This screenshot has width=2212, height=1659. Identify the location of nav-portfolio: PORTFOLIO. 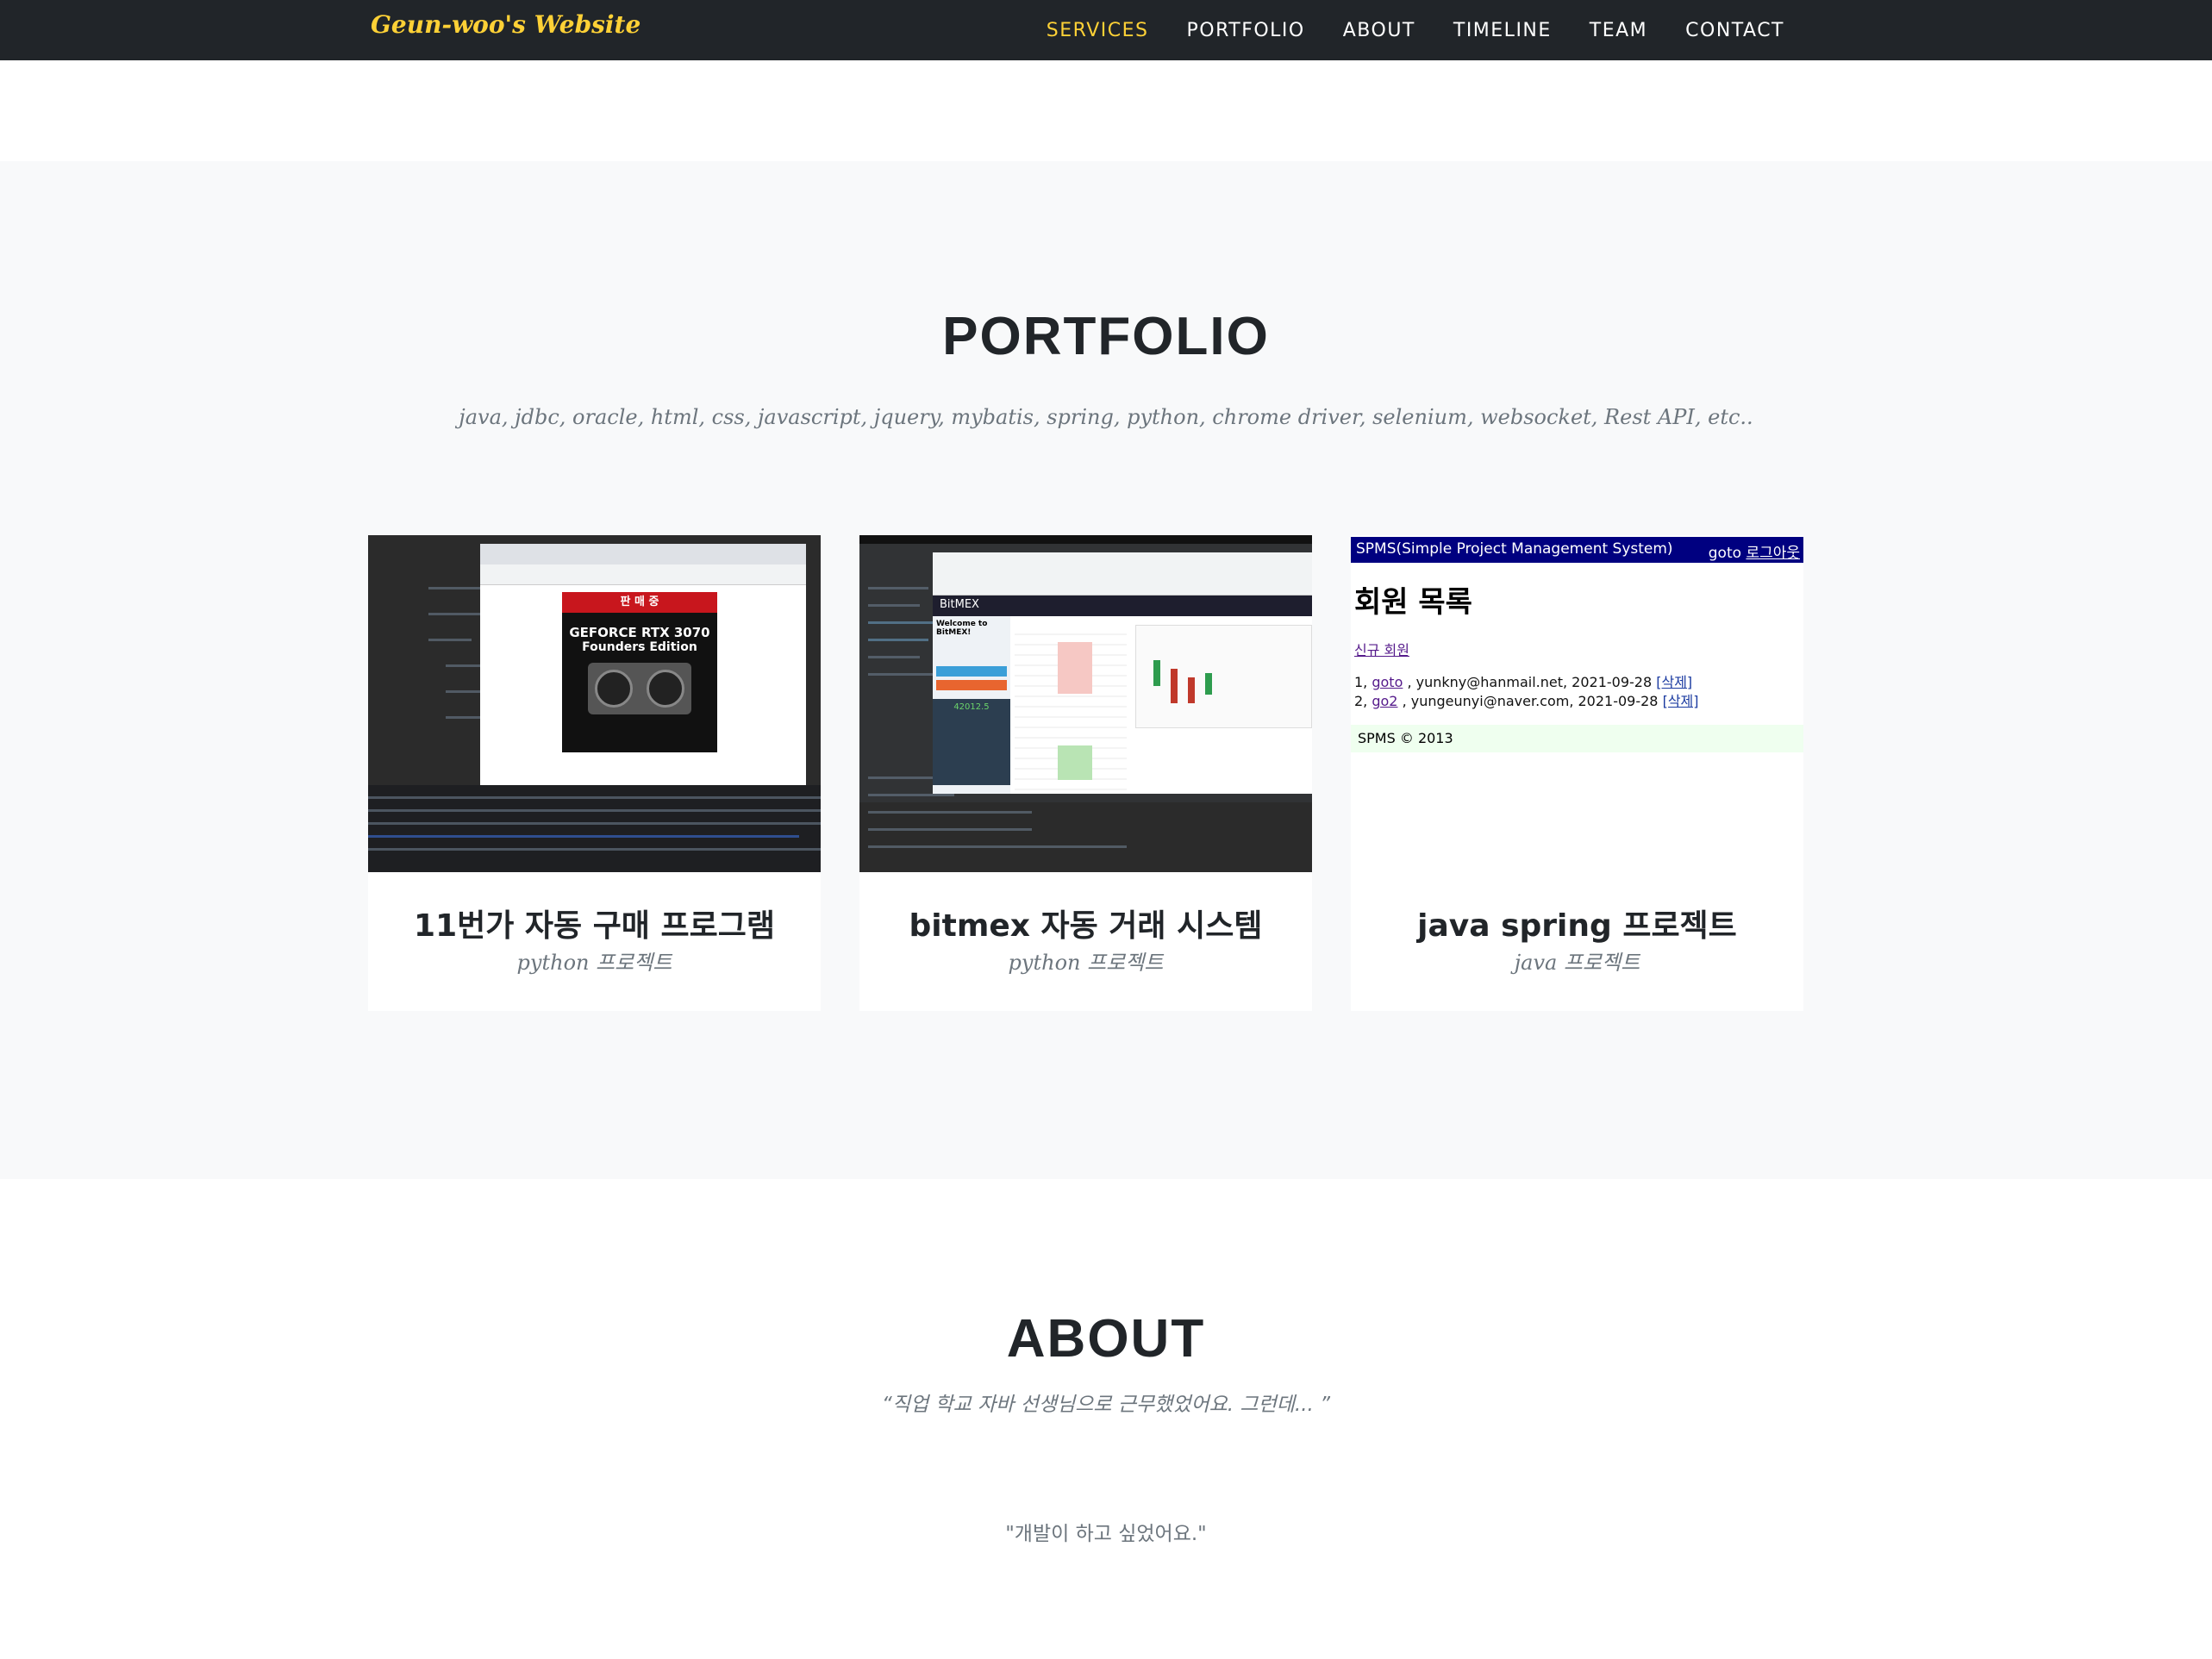
(1246, 30).